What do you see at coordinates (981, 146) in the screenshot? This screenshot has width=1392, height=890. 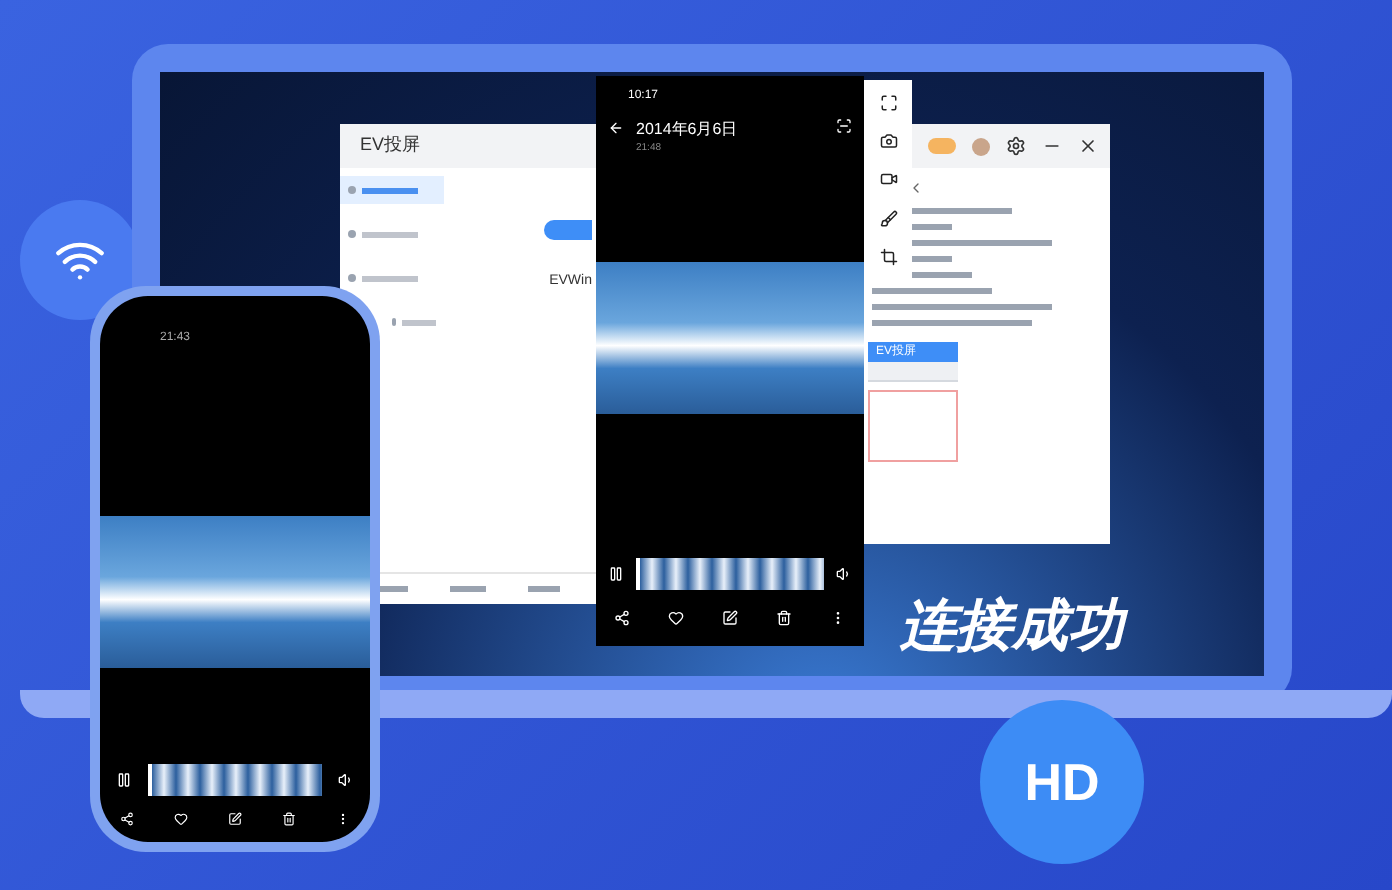 I see `avatar-icon` at bounding box center [981, 146].